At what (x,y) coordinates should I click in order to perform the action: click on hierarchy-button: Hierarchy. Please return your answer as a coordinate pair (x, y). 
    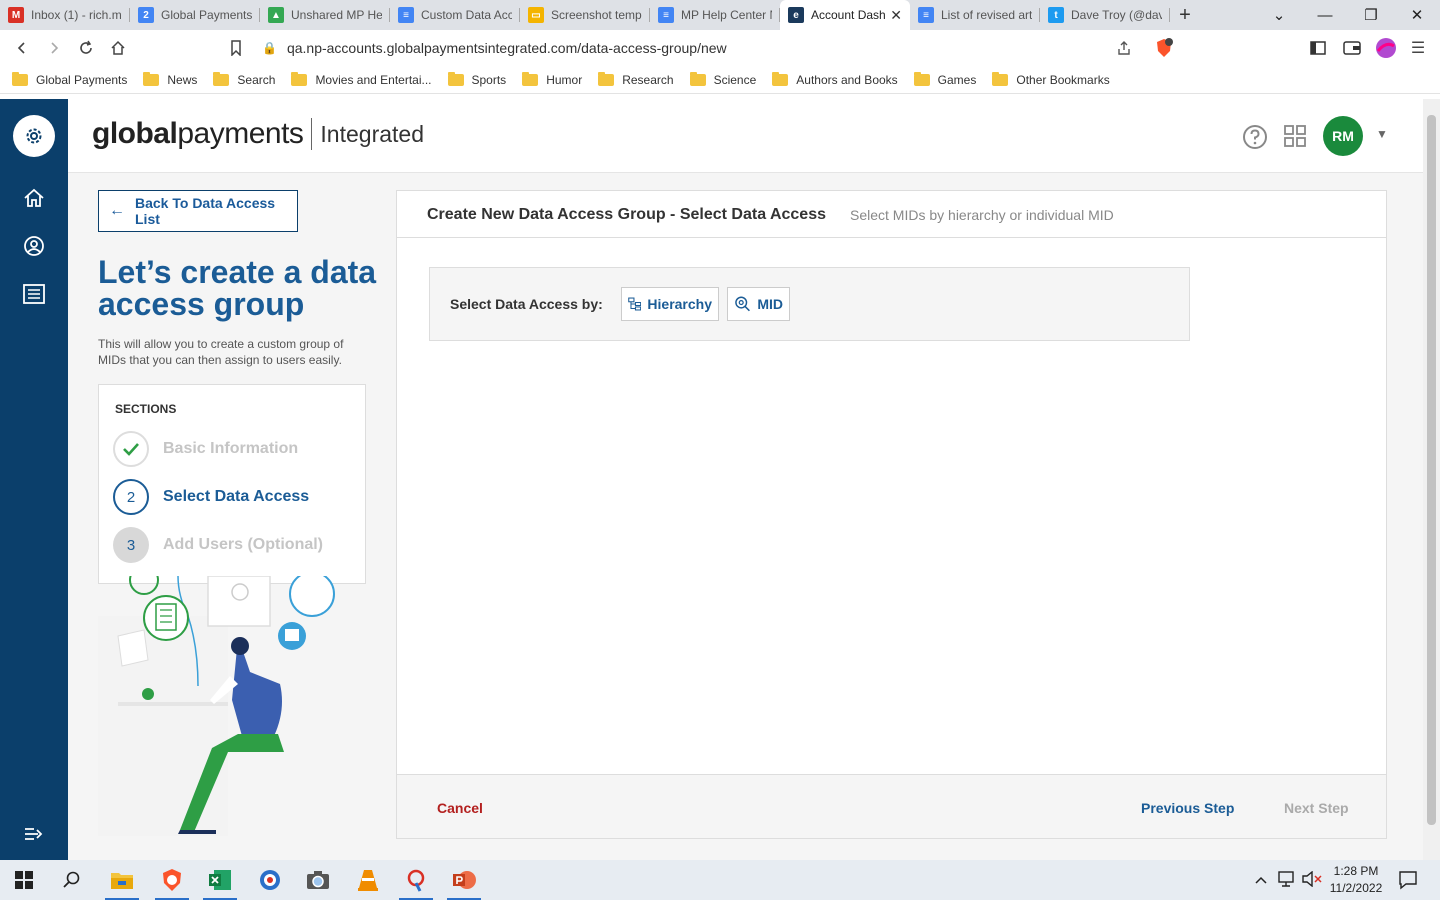
    Looking at the image, I should click on (670, 304).